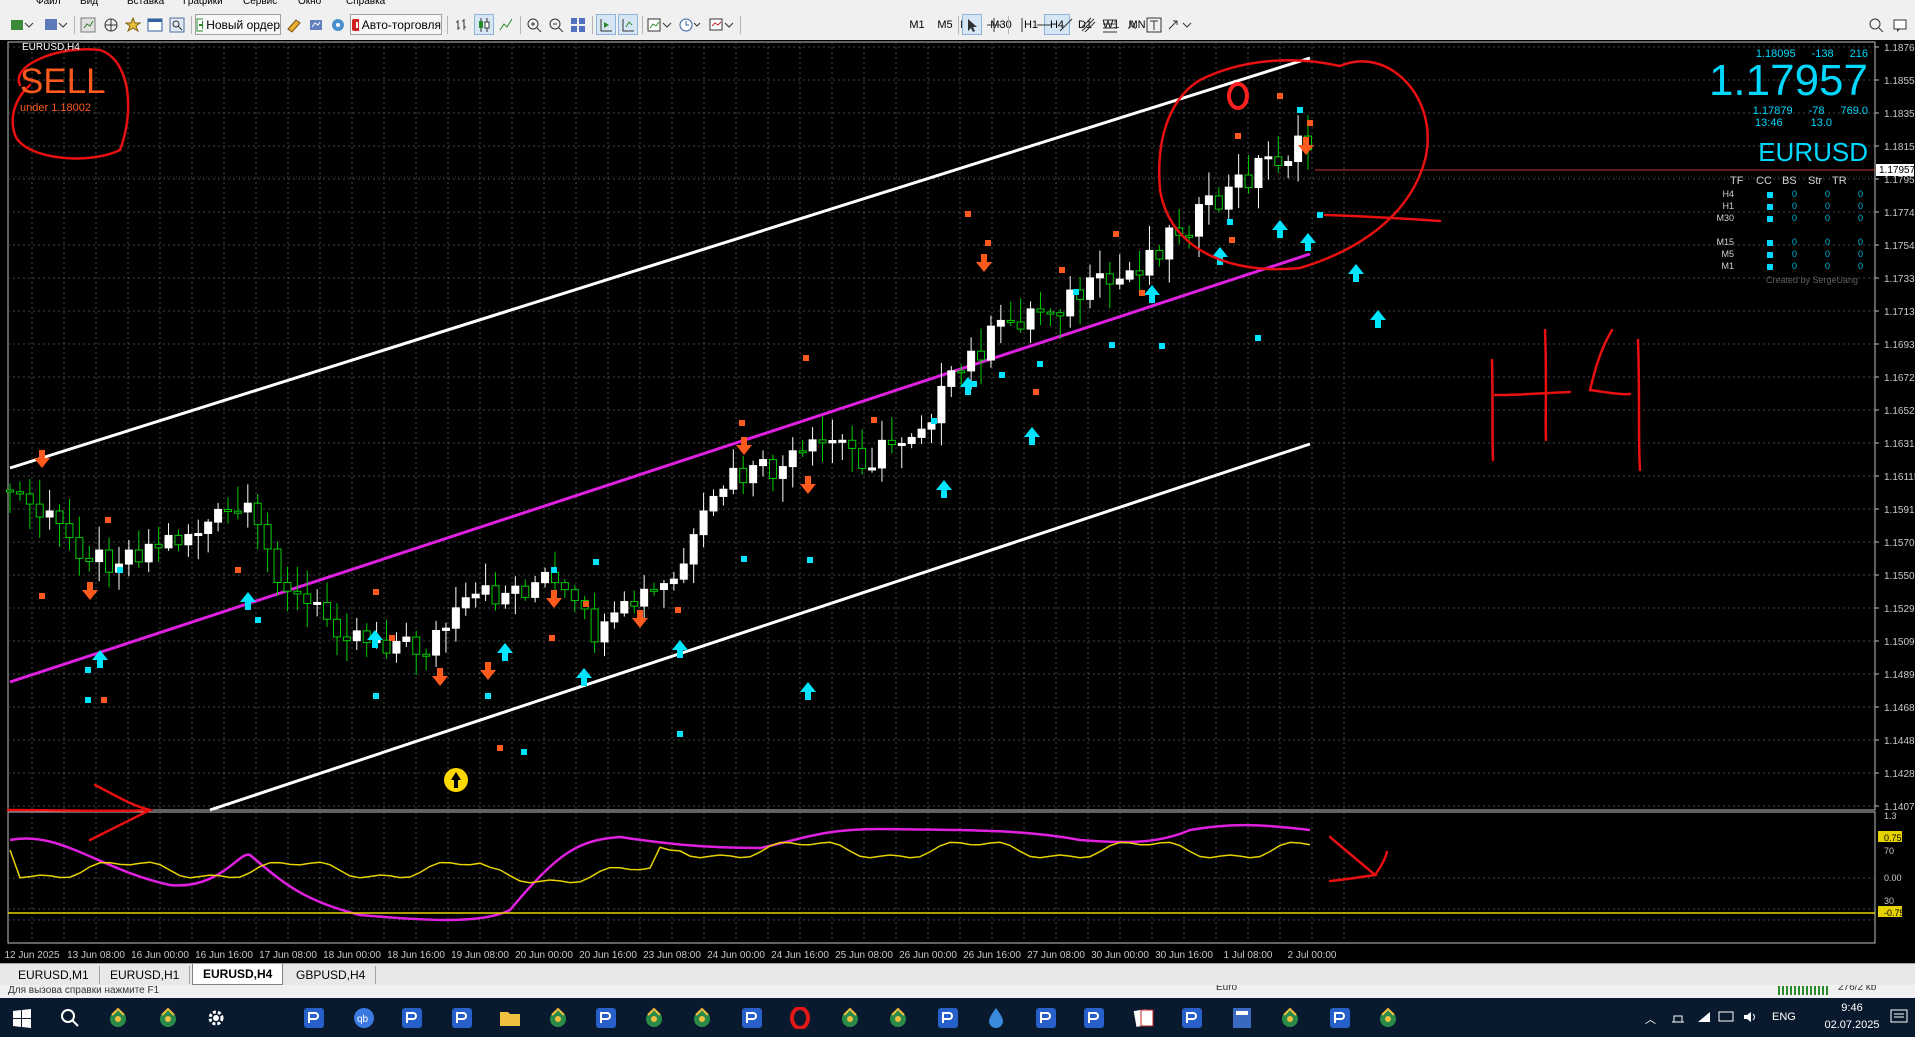 Image resolution: width=1915 pixels, height=1037 pixels. Describe the element at coordinates (1750, 1018) in the screenshot. I see `volume-icon` at that location.